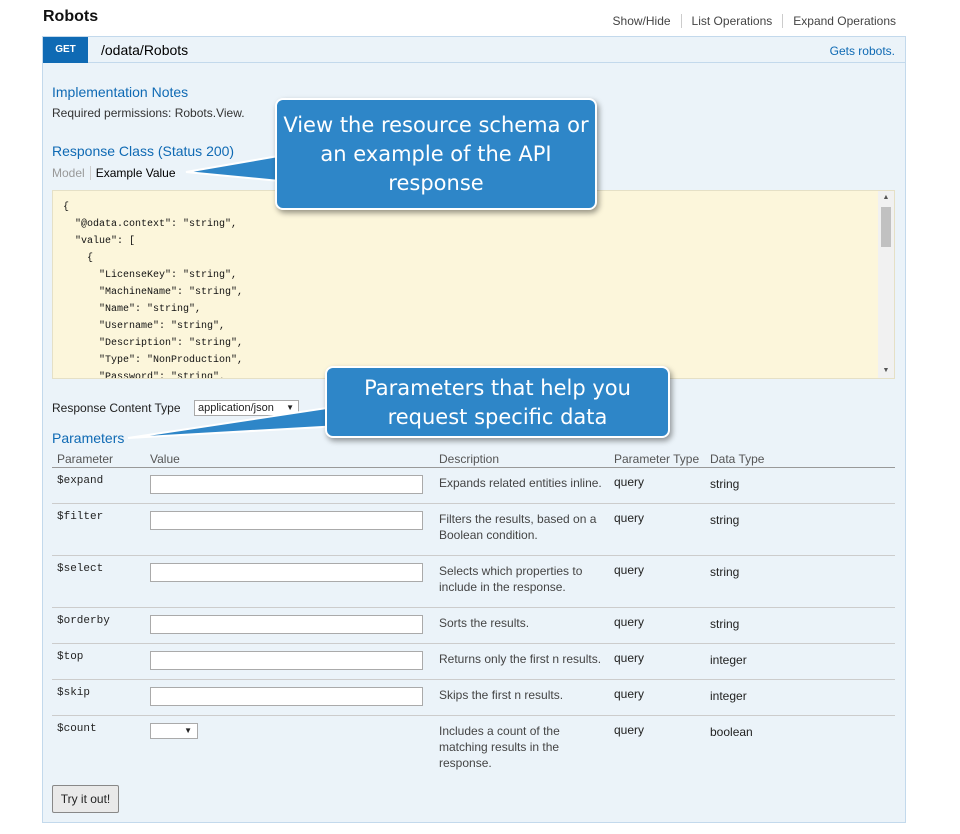 The height and width of the screenshot is (834, 960). I want to click on orderby-input, so click(286, 624).